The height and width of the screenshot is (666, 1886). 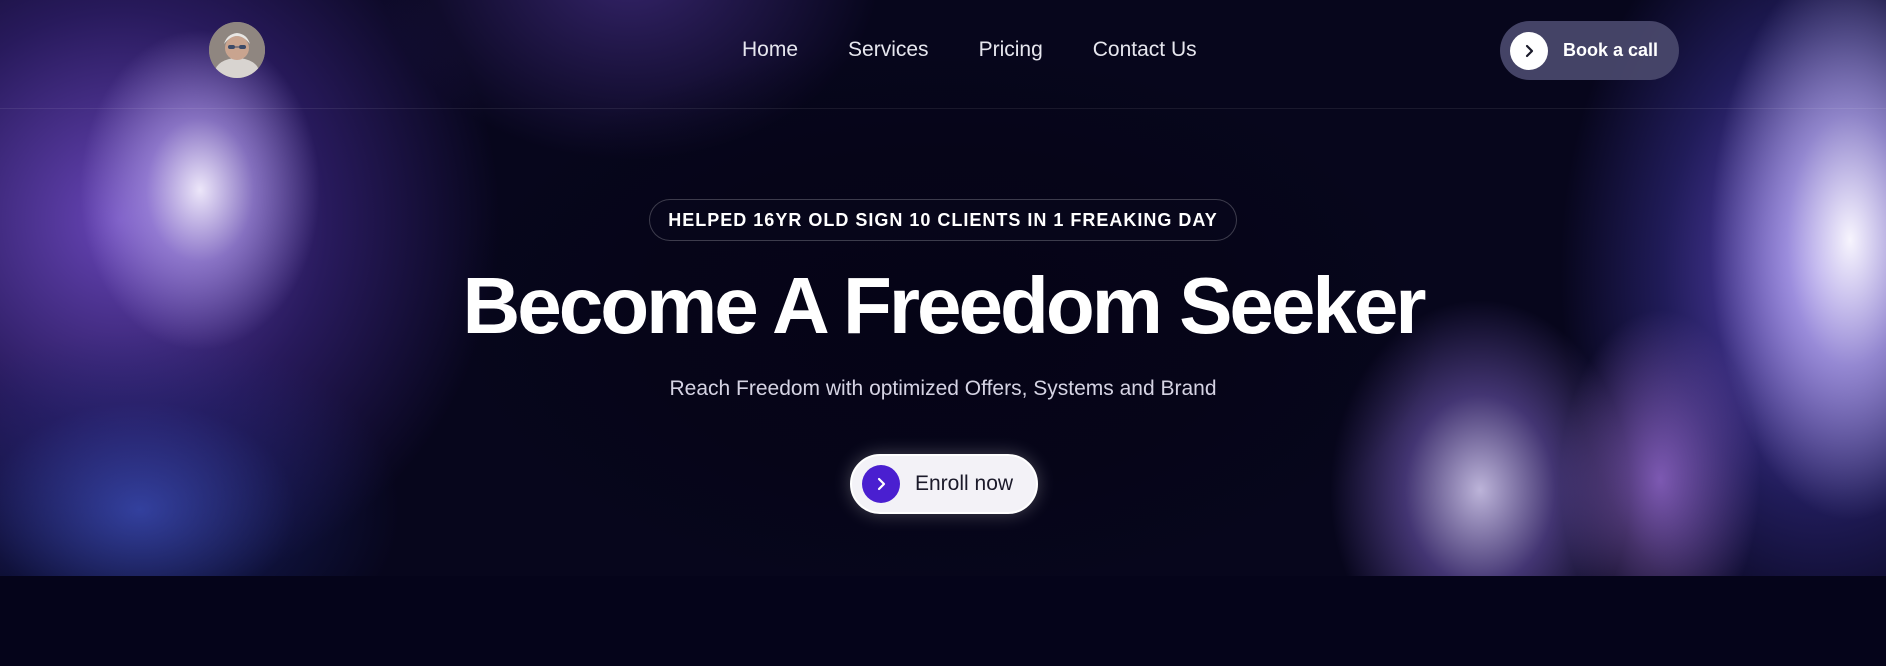 I want to click on avatar-logo, so click(x=237, y=50).